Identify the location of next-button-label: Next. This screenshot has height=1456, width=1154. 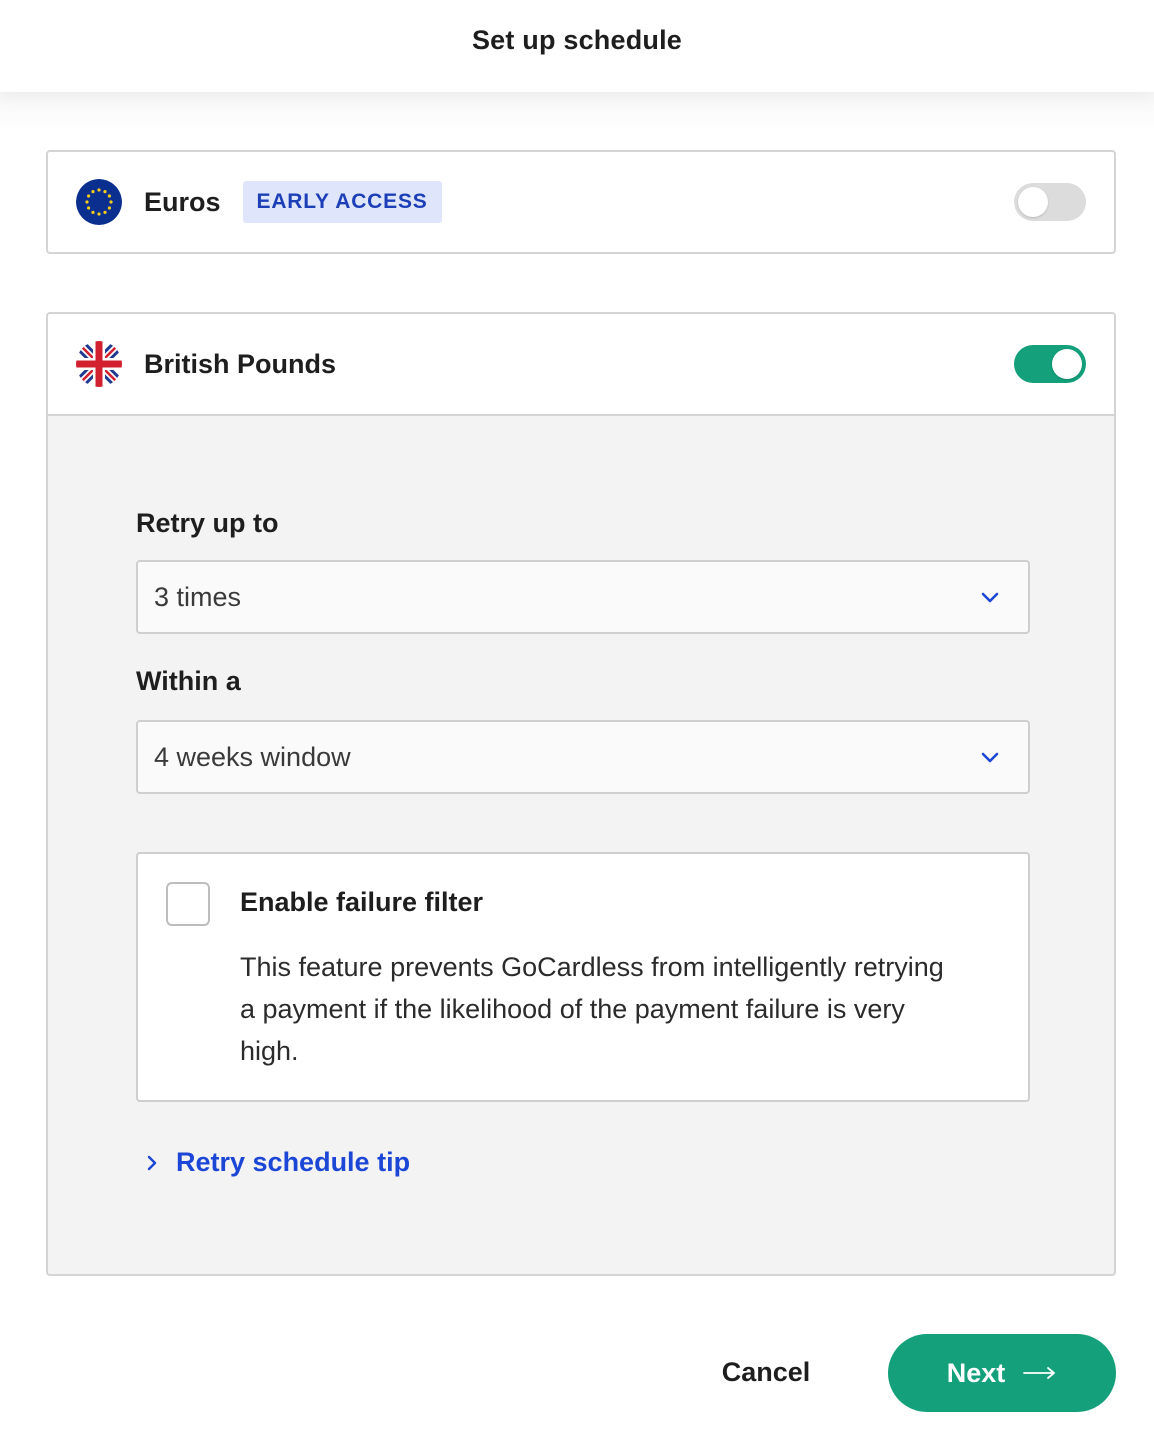
(976, 1372).